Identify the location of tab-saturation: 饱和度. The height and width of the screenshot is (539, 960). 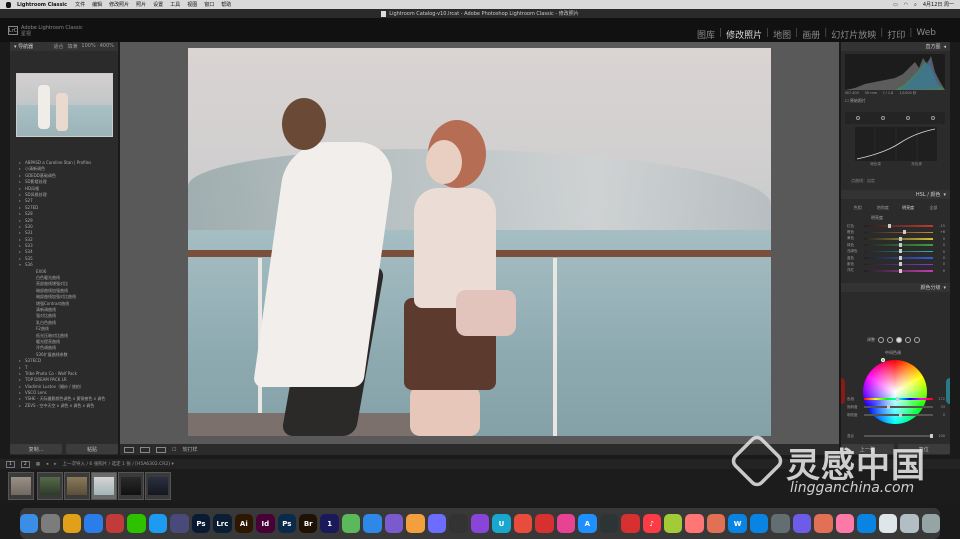
(882, 207).